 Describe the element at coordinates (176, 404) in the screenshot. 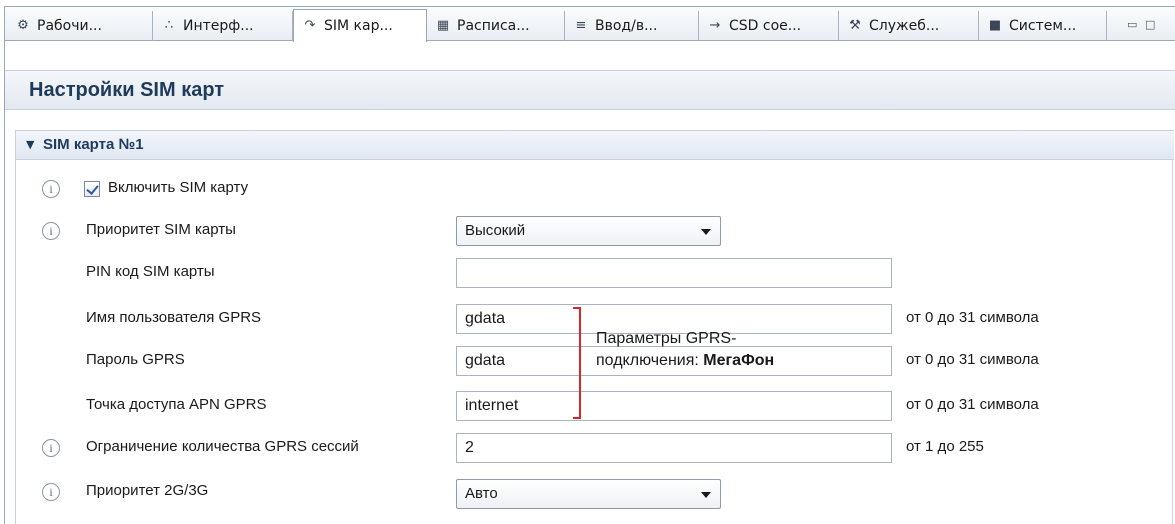

I see `apn-label: Точка доступа APN GPRS` at that location.